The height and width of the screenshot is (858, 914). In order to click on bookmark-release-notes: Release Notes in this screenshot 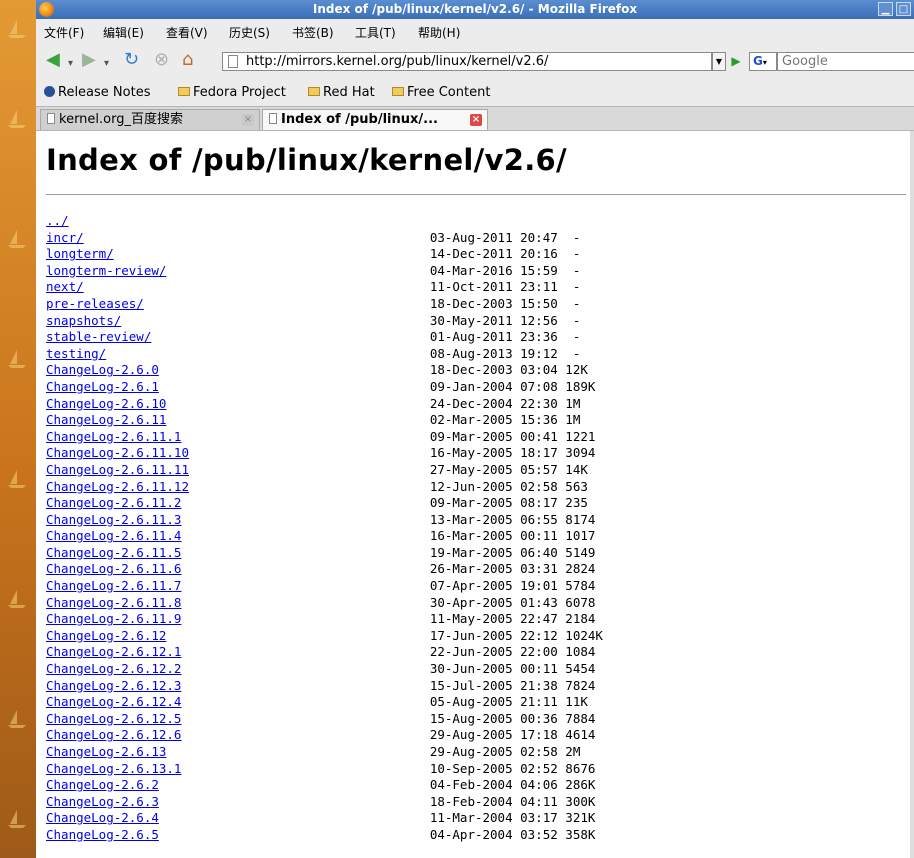, I will do `click(97, 92)`.